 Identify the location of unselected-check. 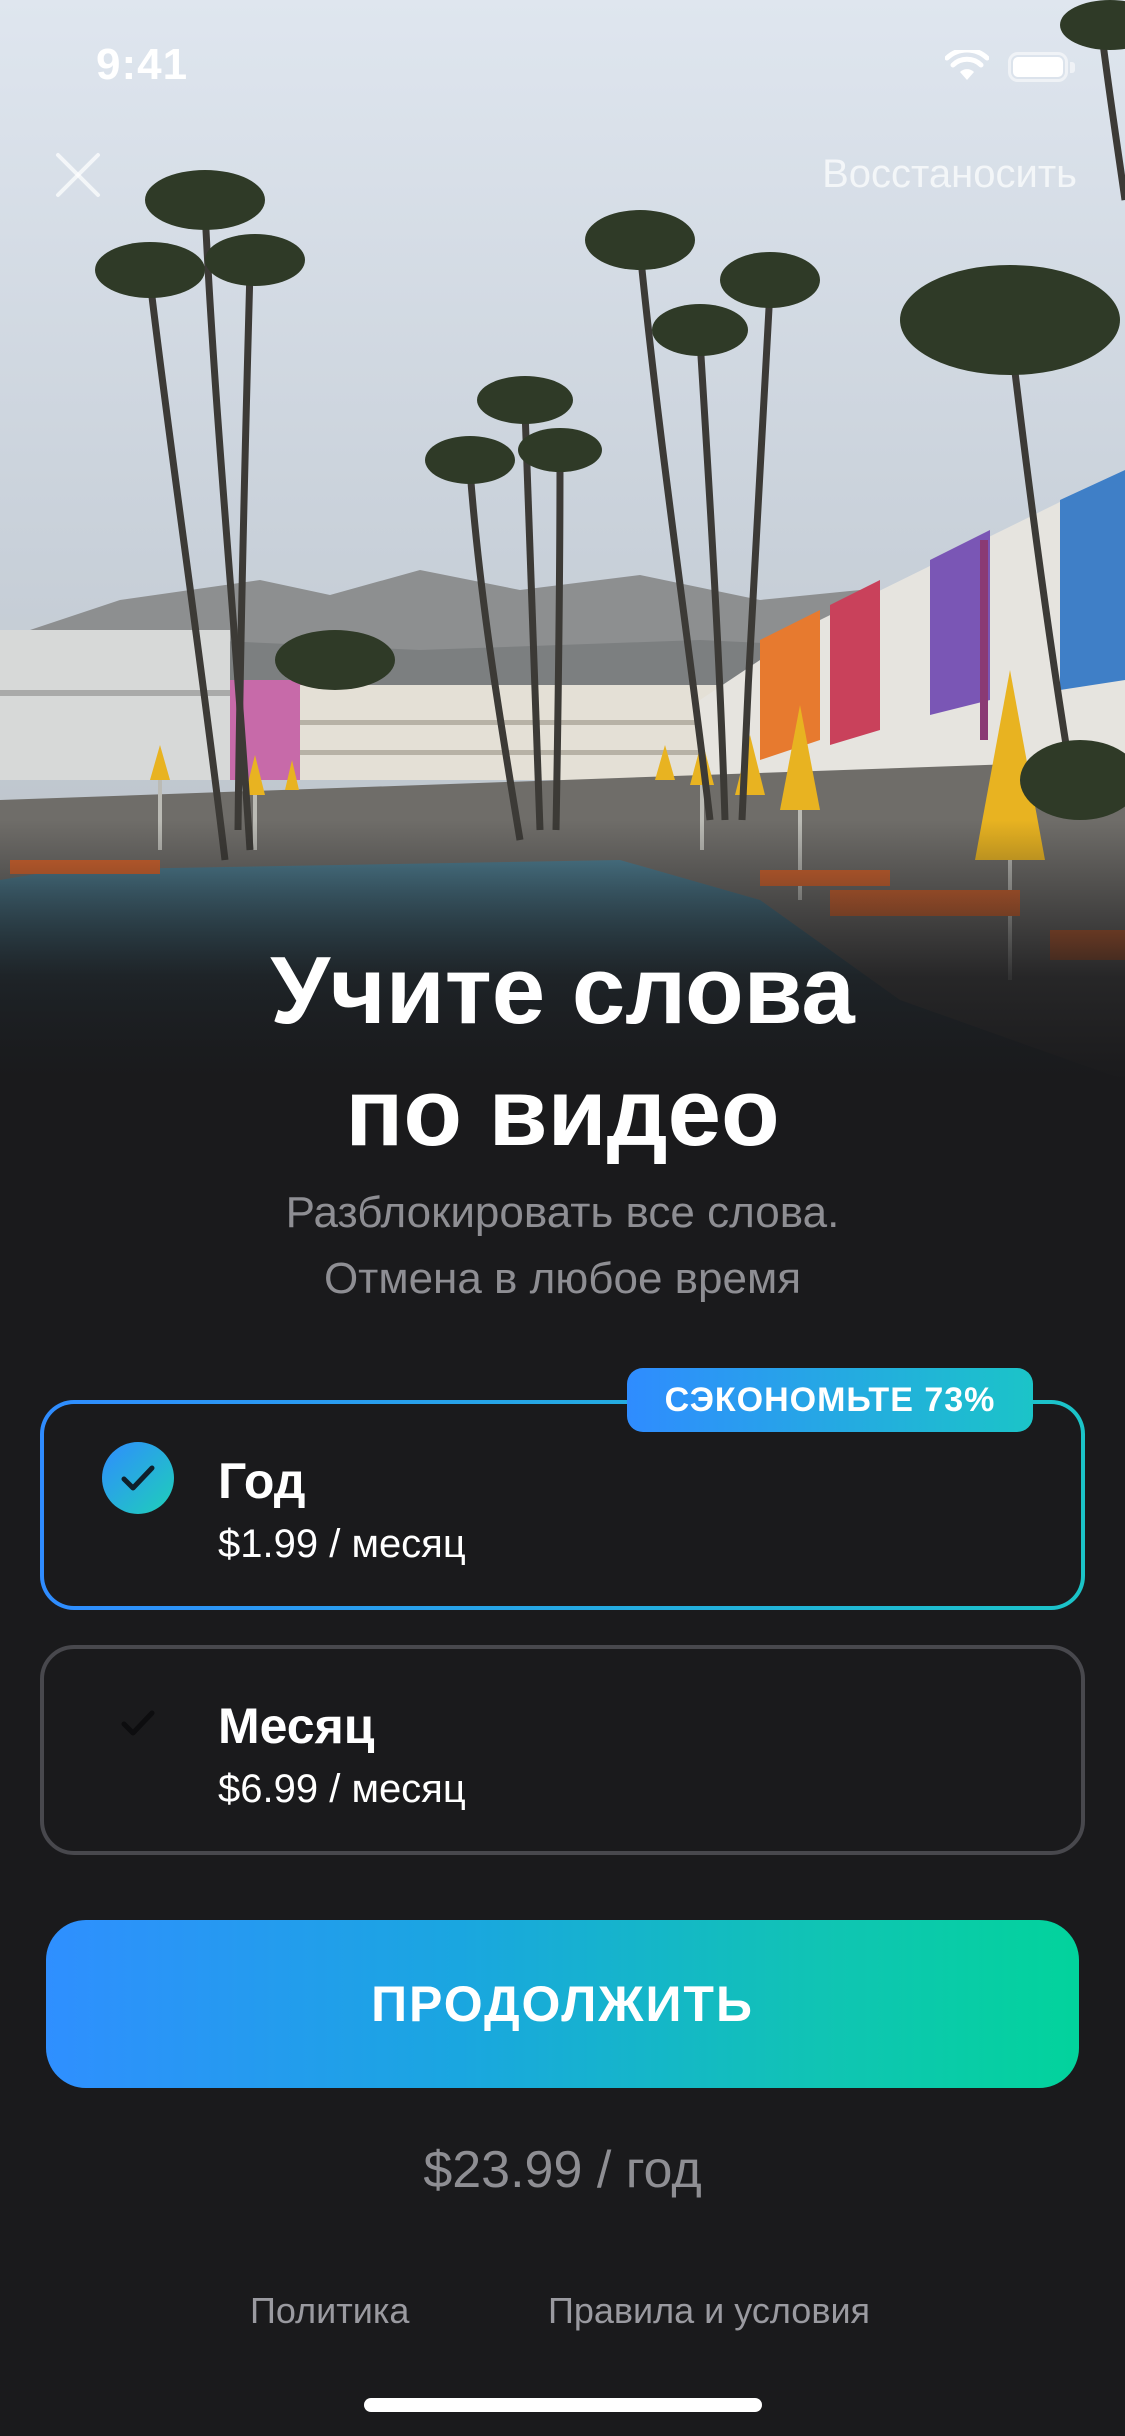
(138, 1723).